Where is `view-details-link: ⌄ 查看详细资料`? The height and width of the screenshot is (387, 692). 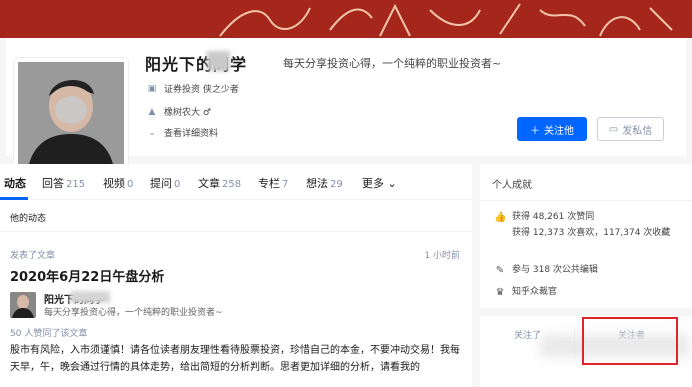 view-details-link: ⌄ 查看详细资料 is located at coordinates (182, 133).